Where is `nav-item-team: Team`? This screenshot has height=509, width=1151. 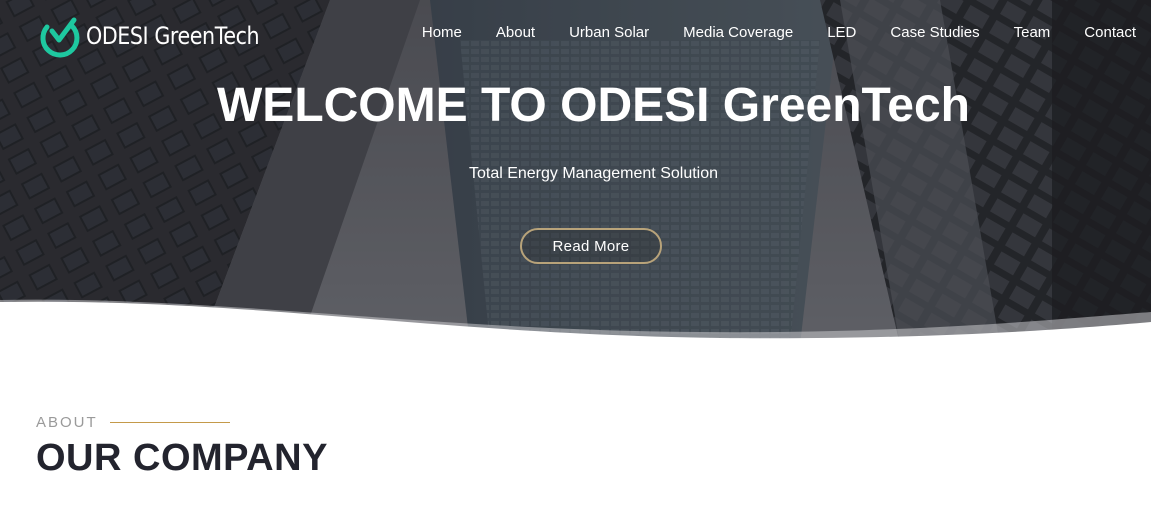 nav-item-team: Team is located at coordinates (1032, 32).